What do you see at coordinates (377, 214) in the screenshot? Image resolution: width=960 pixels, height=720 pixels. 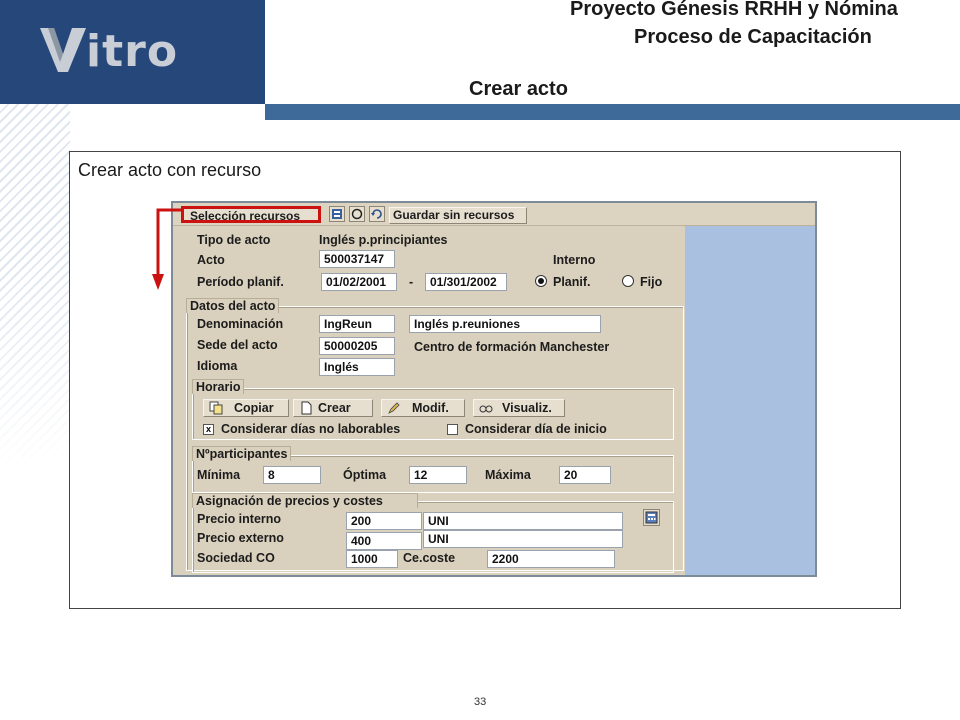 I see `refresh-icon` at bounding box center [377, 214].